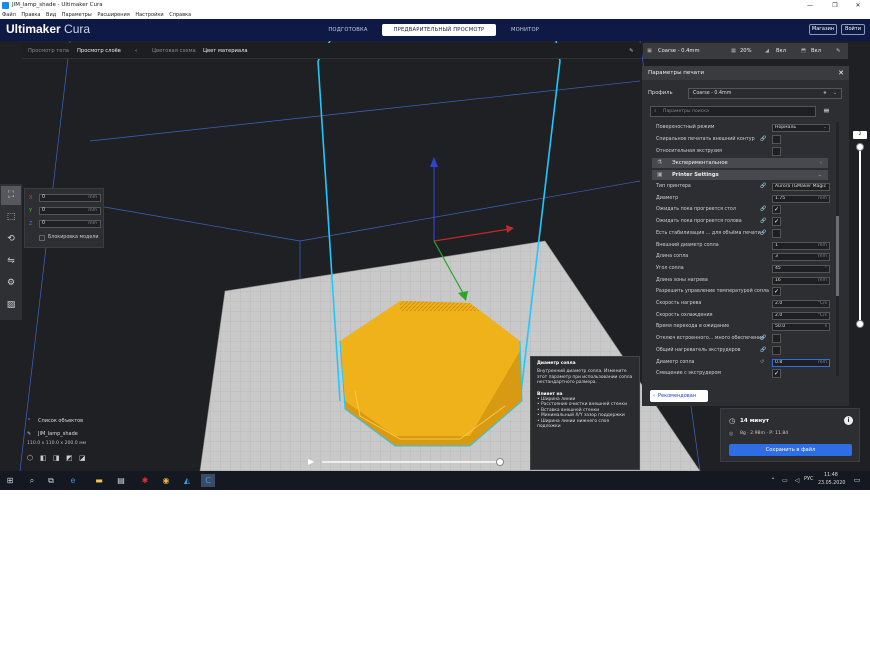  Describe the element at coordinates (853, 29) in the screenshot. I see `signin-button: Войти` at that location.